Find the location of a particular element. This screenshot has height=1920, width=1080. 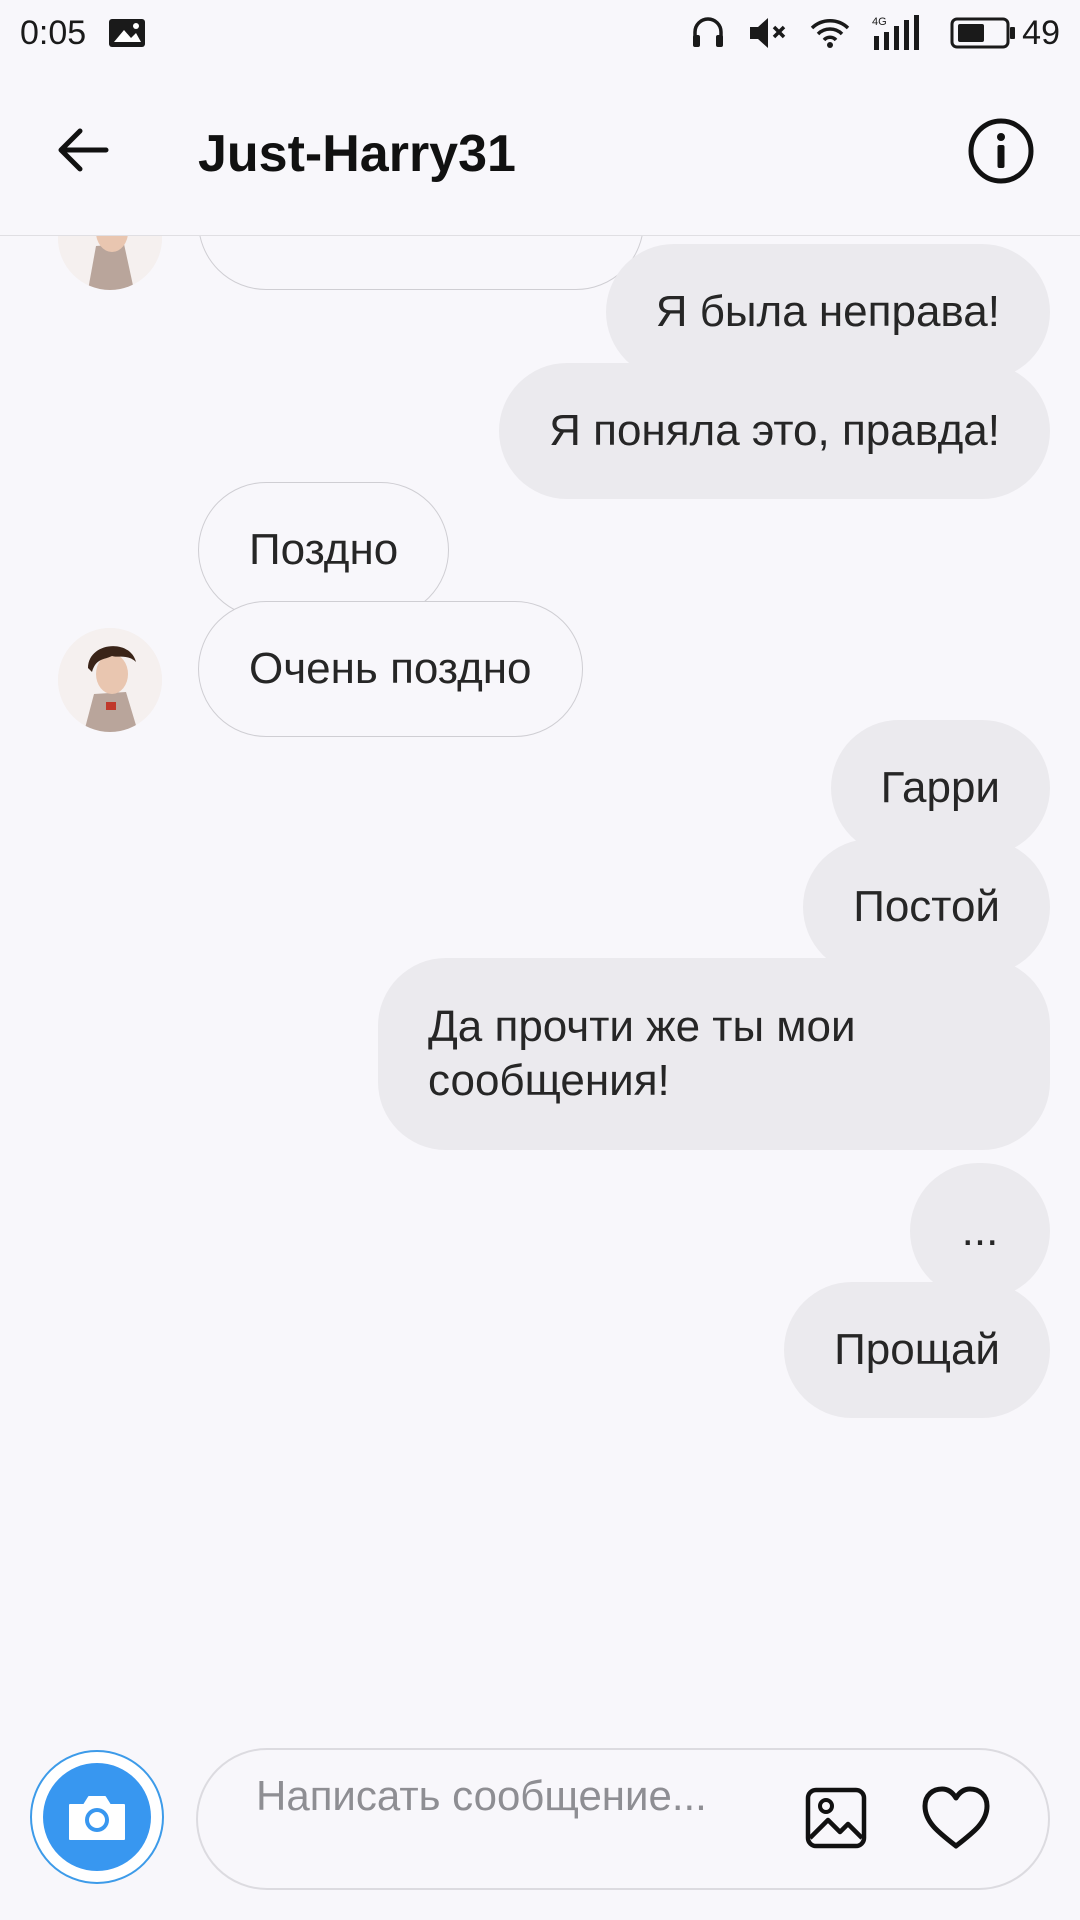

image-icon is located at coordinates (836, 1818).